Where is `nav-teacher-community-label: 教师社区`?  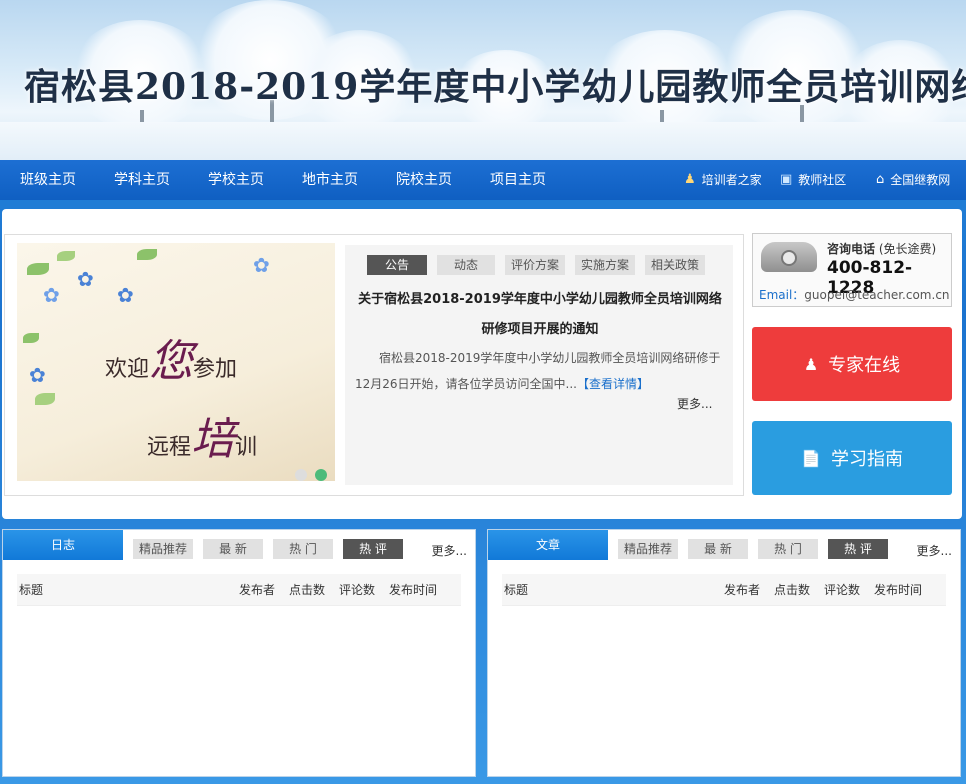 nav-teacher-community-label: 教师社区 is located at coordinates (822, 180).